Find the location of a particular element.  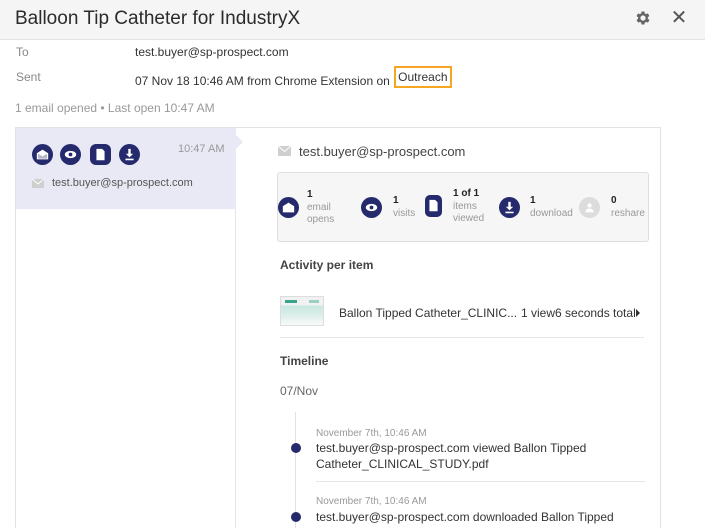

stat-label: email opens is located at coordinates (321, 213).